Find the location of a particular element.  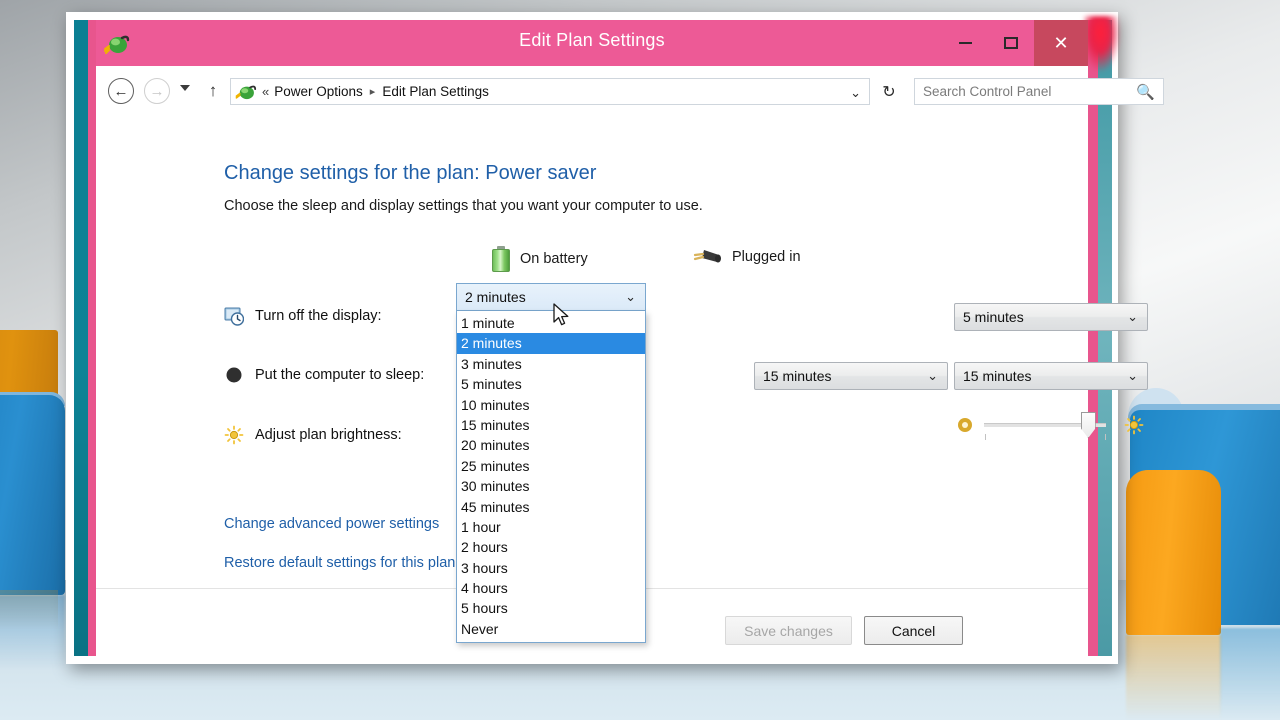

bright-icon is located at coordinates (1134, 425).